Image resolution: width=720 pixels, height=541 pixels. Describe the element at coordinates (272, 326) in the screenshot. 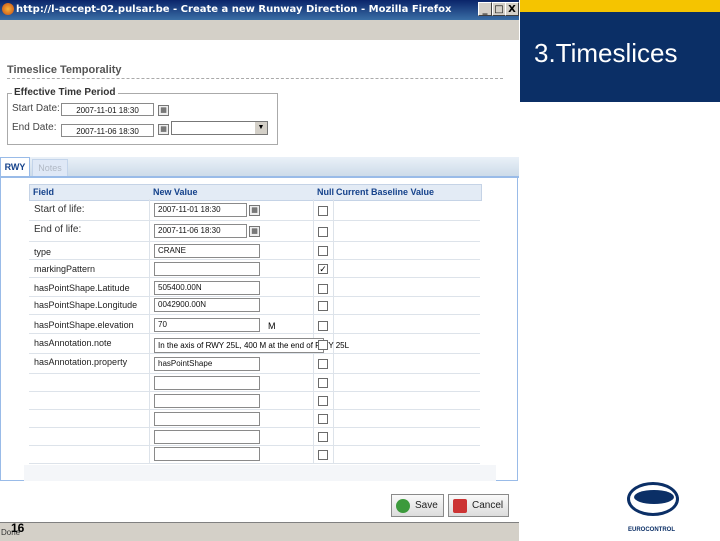

I see `elevation-unit: M` at that location.